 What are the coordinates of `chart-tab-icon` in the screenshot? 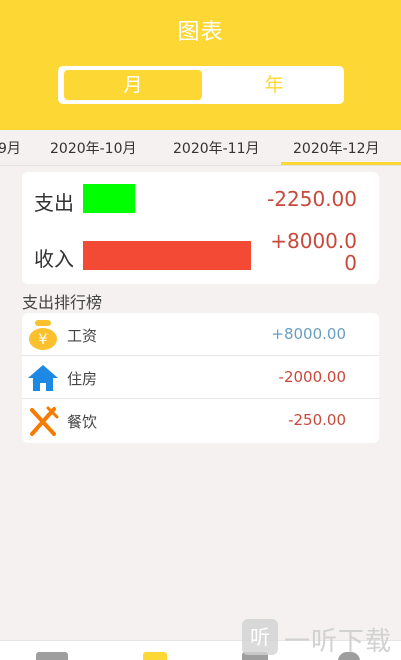 It's located at (155, 656).